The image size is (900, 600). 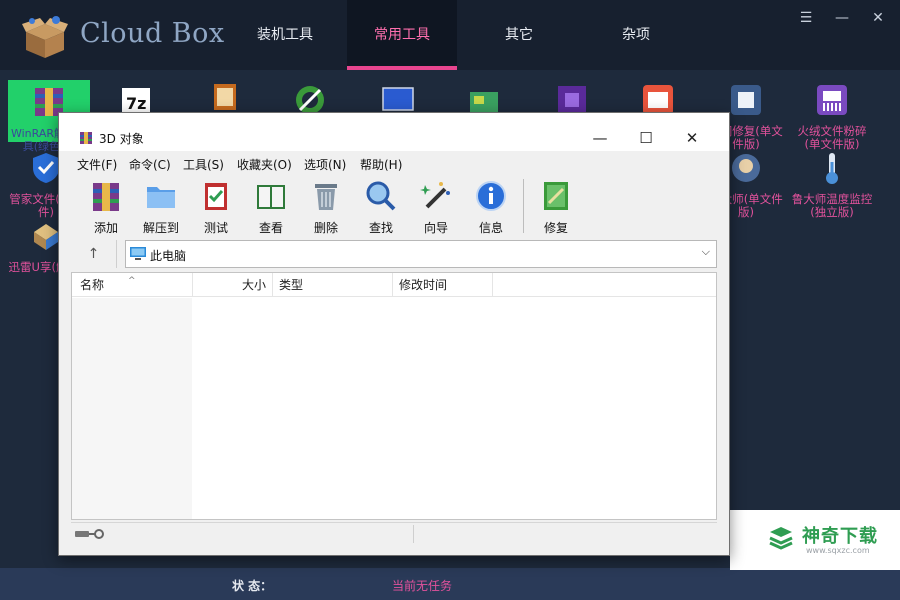 I want to click on drive-key-icon, so click(x=89, y=534).